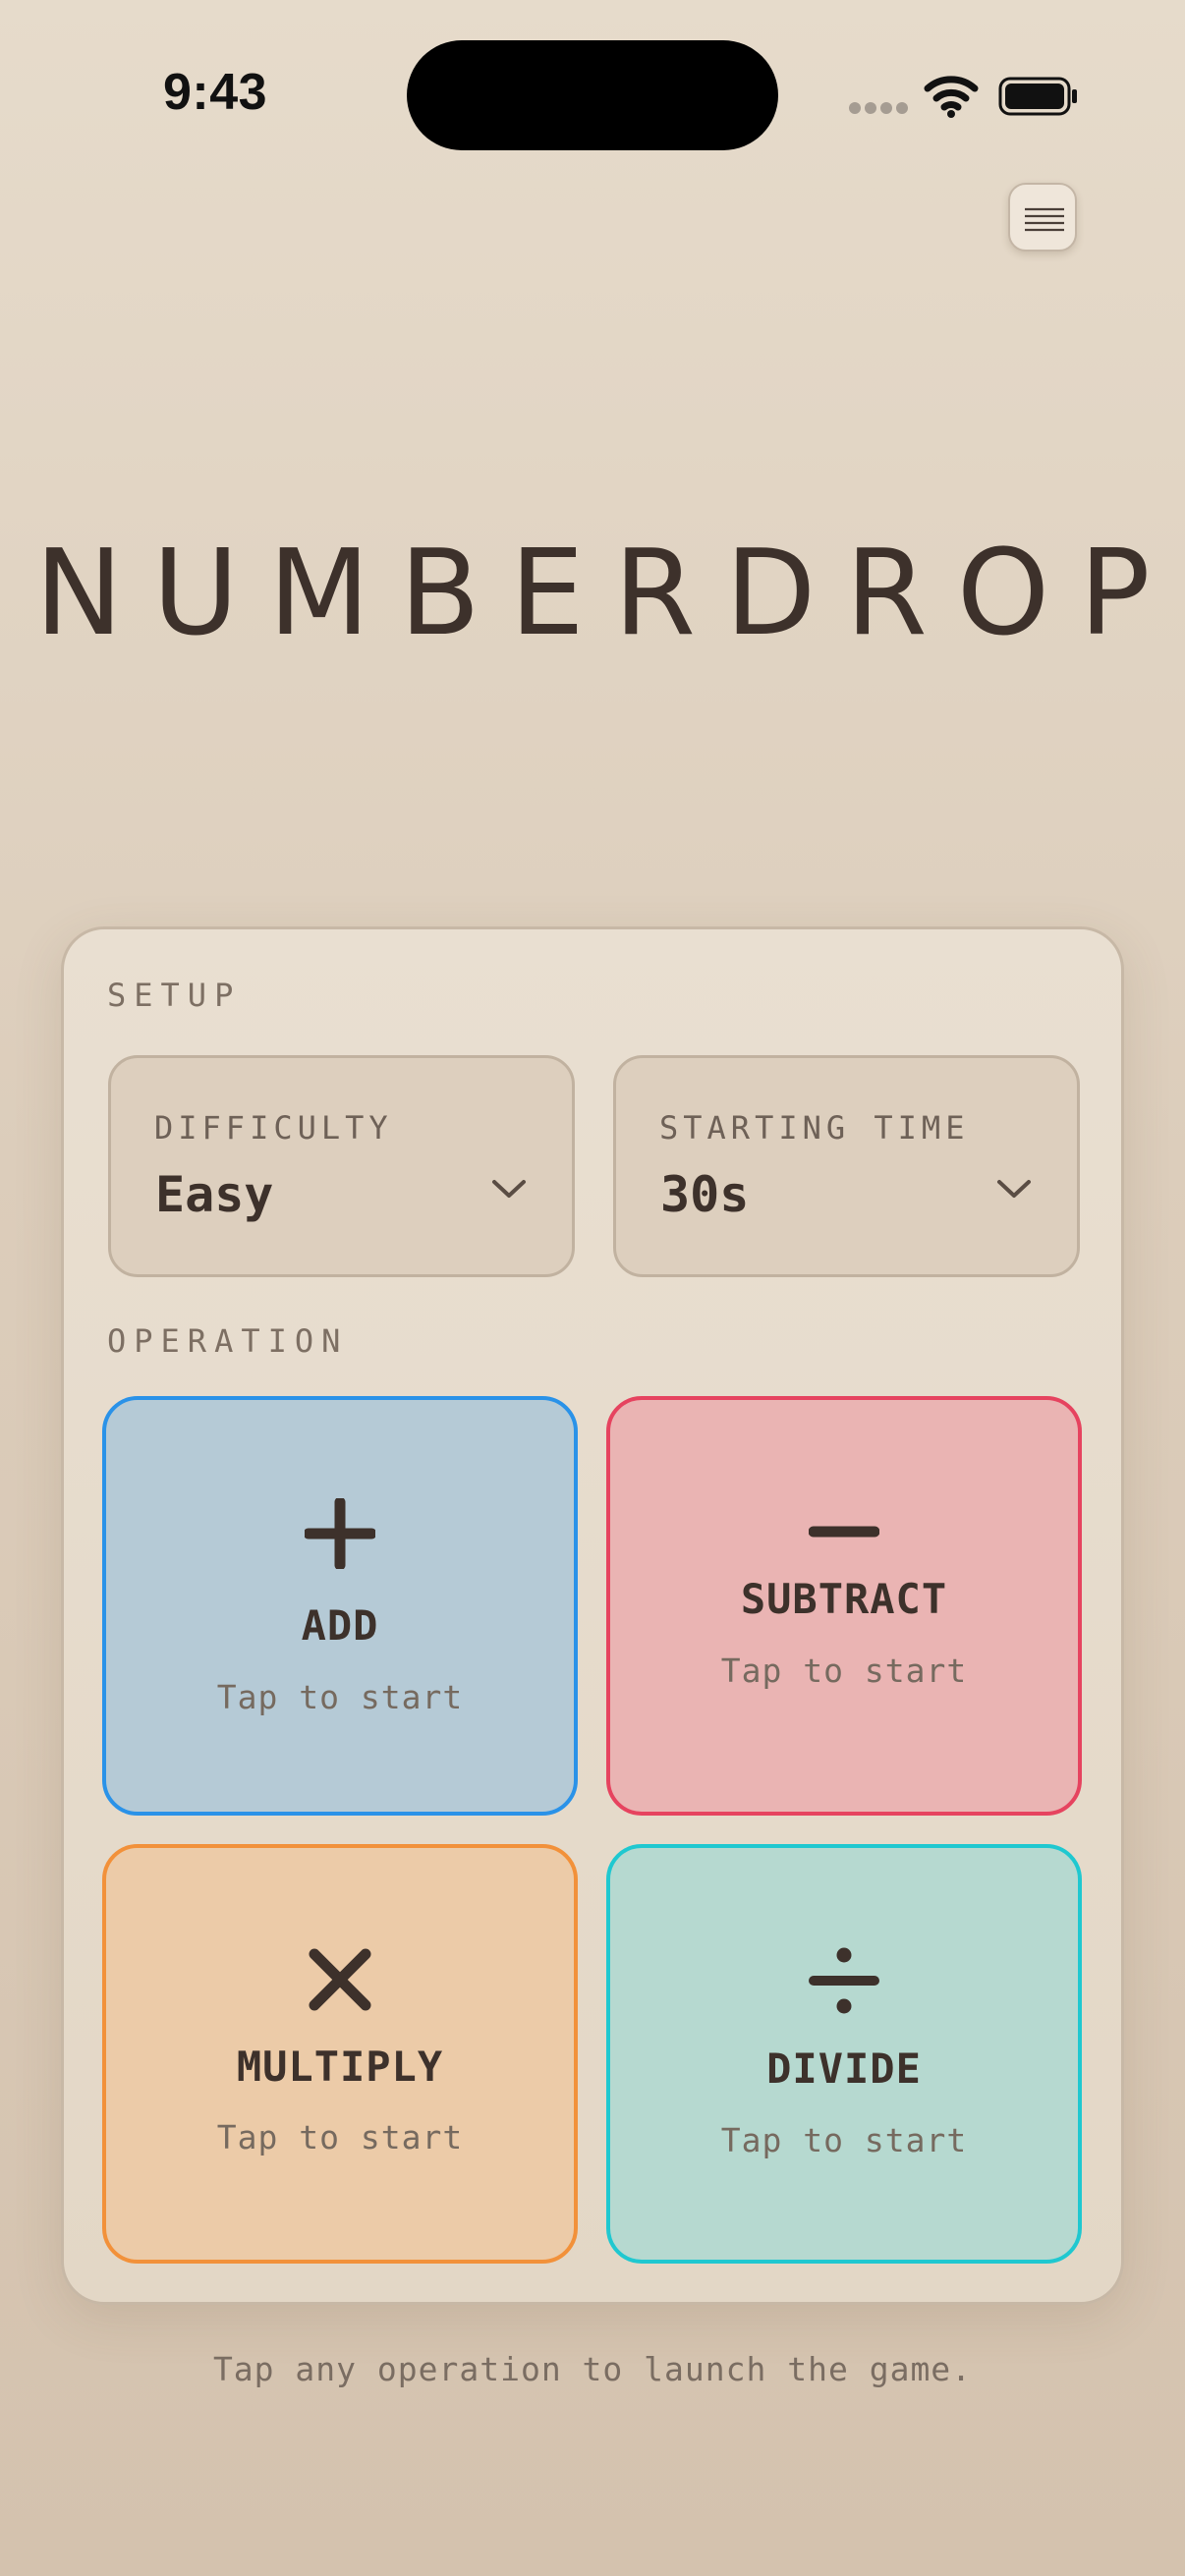 This screenshot has width=1185, height=2576. What do you see at coordinates (844, 2068) in the screenshot?
I see `divide-label: DIVIDE` at bounding box center [844, 2068].